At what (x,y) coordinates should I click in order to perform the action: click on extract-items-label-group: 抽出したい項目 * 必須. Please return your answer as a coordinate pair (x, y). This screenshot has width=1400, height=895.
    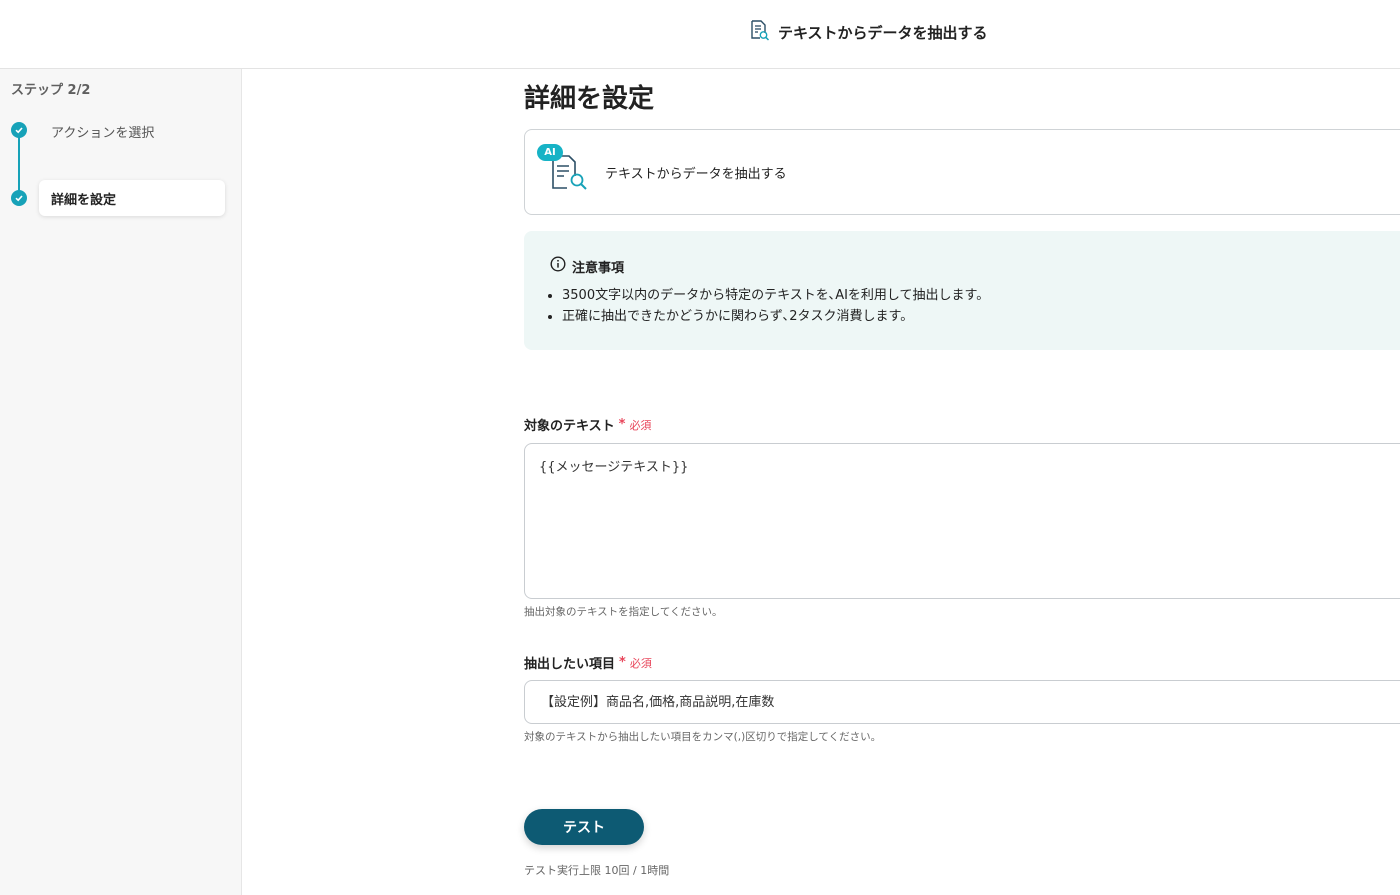
    Looking at the image, I should click on (588, 662).